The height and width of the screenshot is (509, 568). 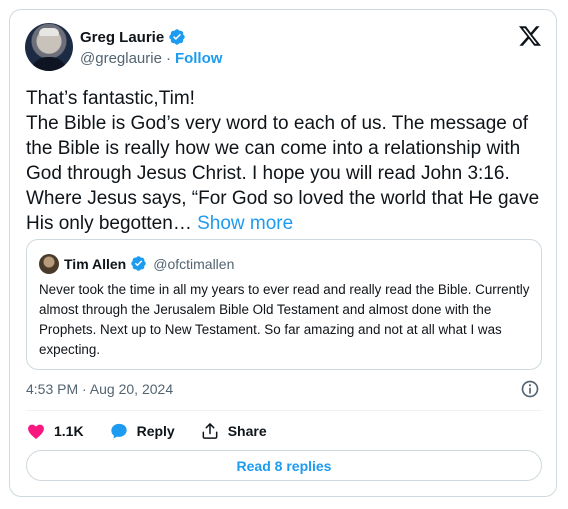 What do you see at coordinates (118, 431) in the screenshot?
I see `reply-bubble-icon` at bounding box center [118, 431].